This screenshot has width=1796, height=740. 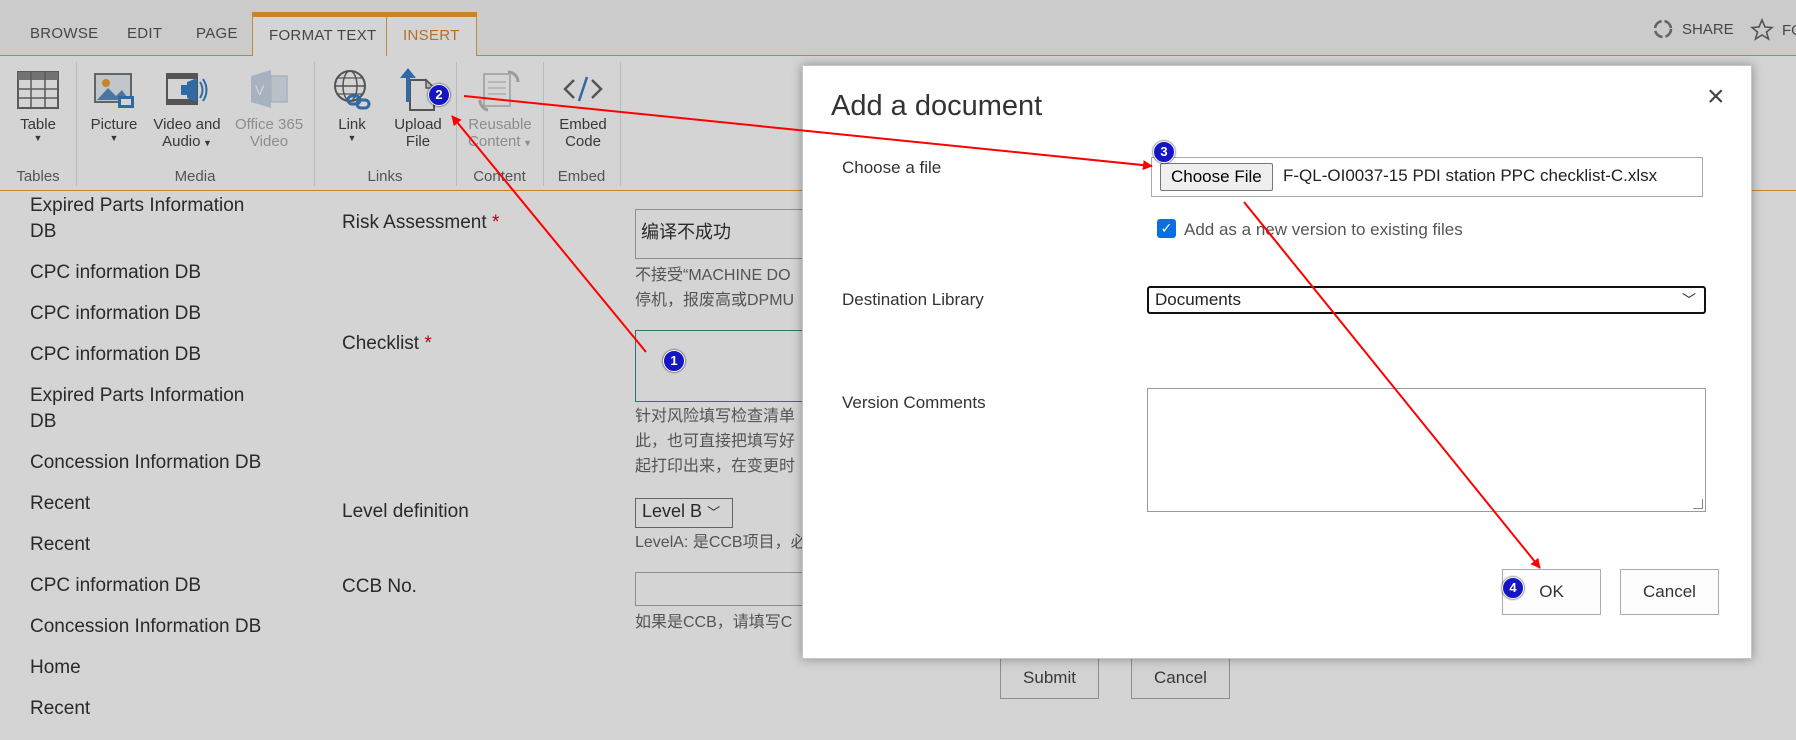 What do you see at coordinates (892, 167) in the screenshot?
I see `choose-file-label: Choose a file` at bounding box center [892, 167].